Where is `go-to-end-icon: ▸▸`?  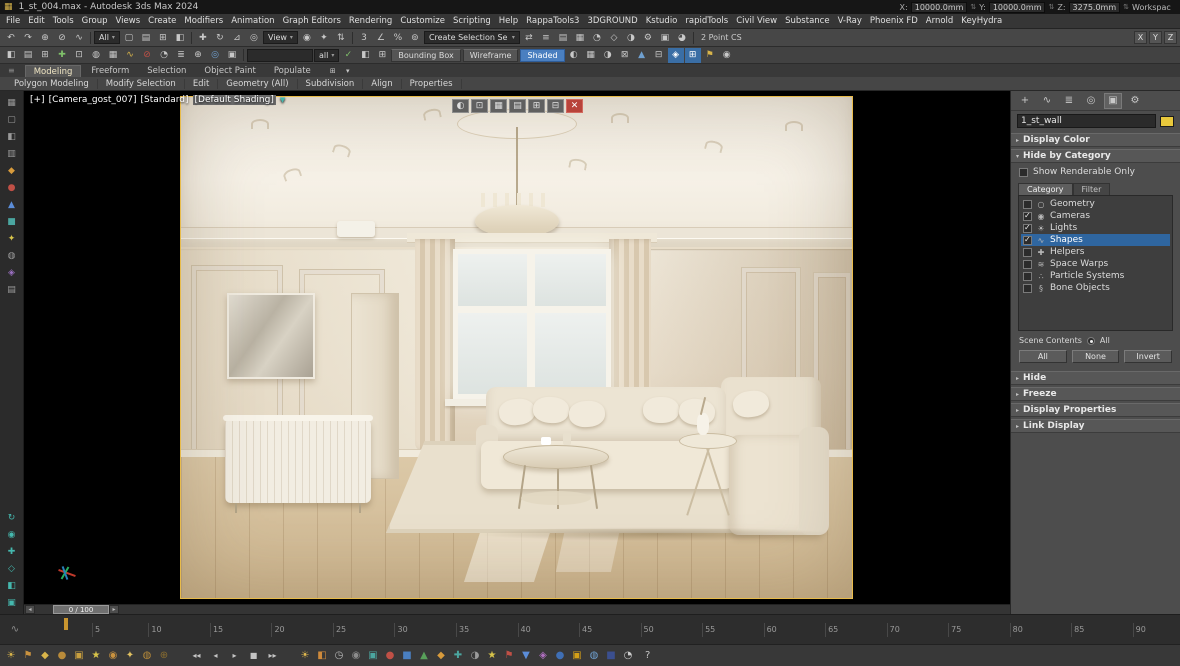 go-to-end-icon: ▸▸ is located at coordinates (272, 655).